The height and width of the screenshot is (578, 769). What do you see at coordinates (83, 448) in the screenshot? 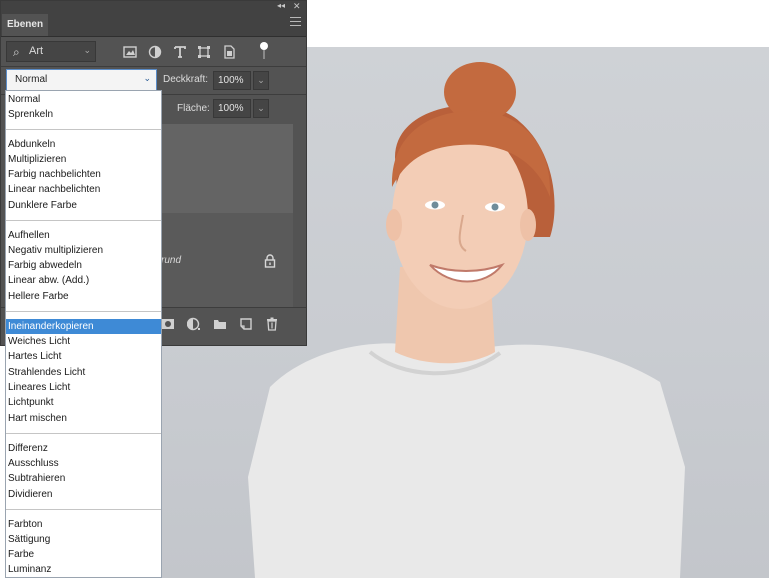
I see `menu-item-differenz: Differenz` at bounding box center [83, 448].